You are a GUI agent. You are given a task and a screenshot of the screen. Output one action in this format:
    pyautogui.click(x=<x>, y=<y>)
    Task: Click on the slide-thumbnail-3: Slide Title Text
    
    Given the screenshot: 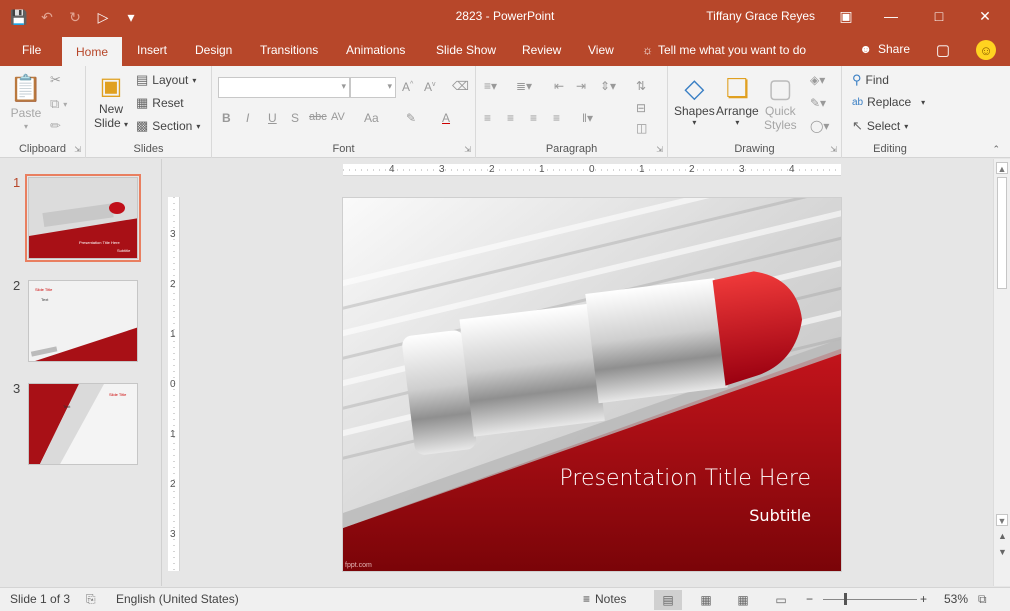 What is the action you would take?
    pyautogui.click(x=83, y=424)
    